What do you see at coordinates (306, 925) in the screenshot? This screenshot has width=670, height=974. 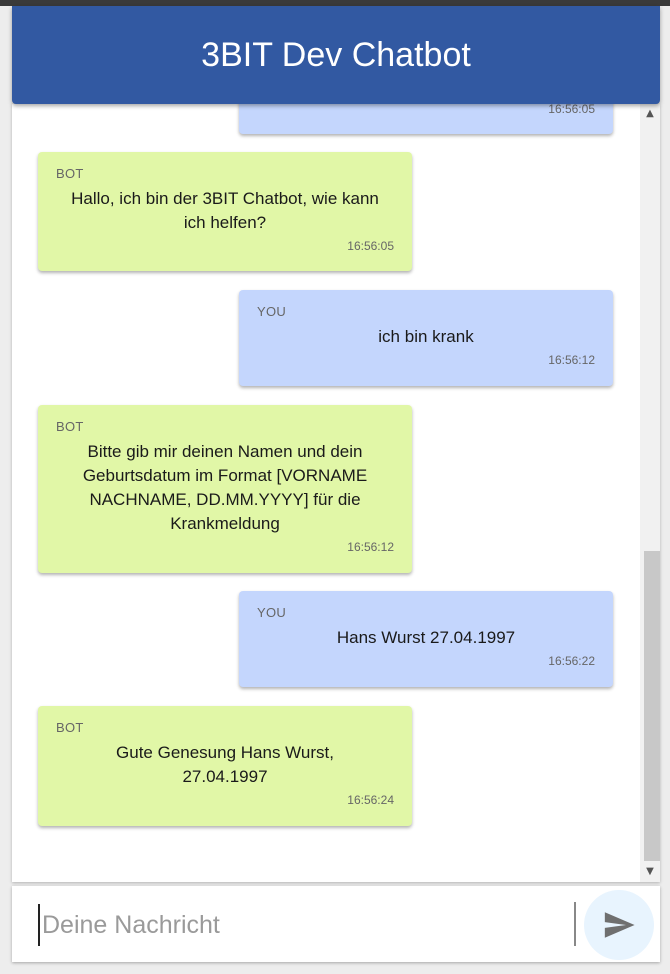 I see `message-input` at bounding box center [306, 925].